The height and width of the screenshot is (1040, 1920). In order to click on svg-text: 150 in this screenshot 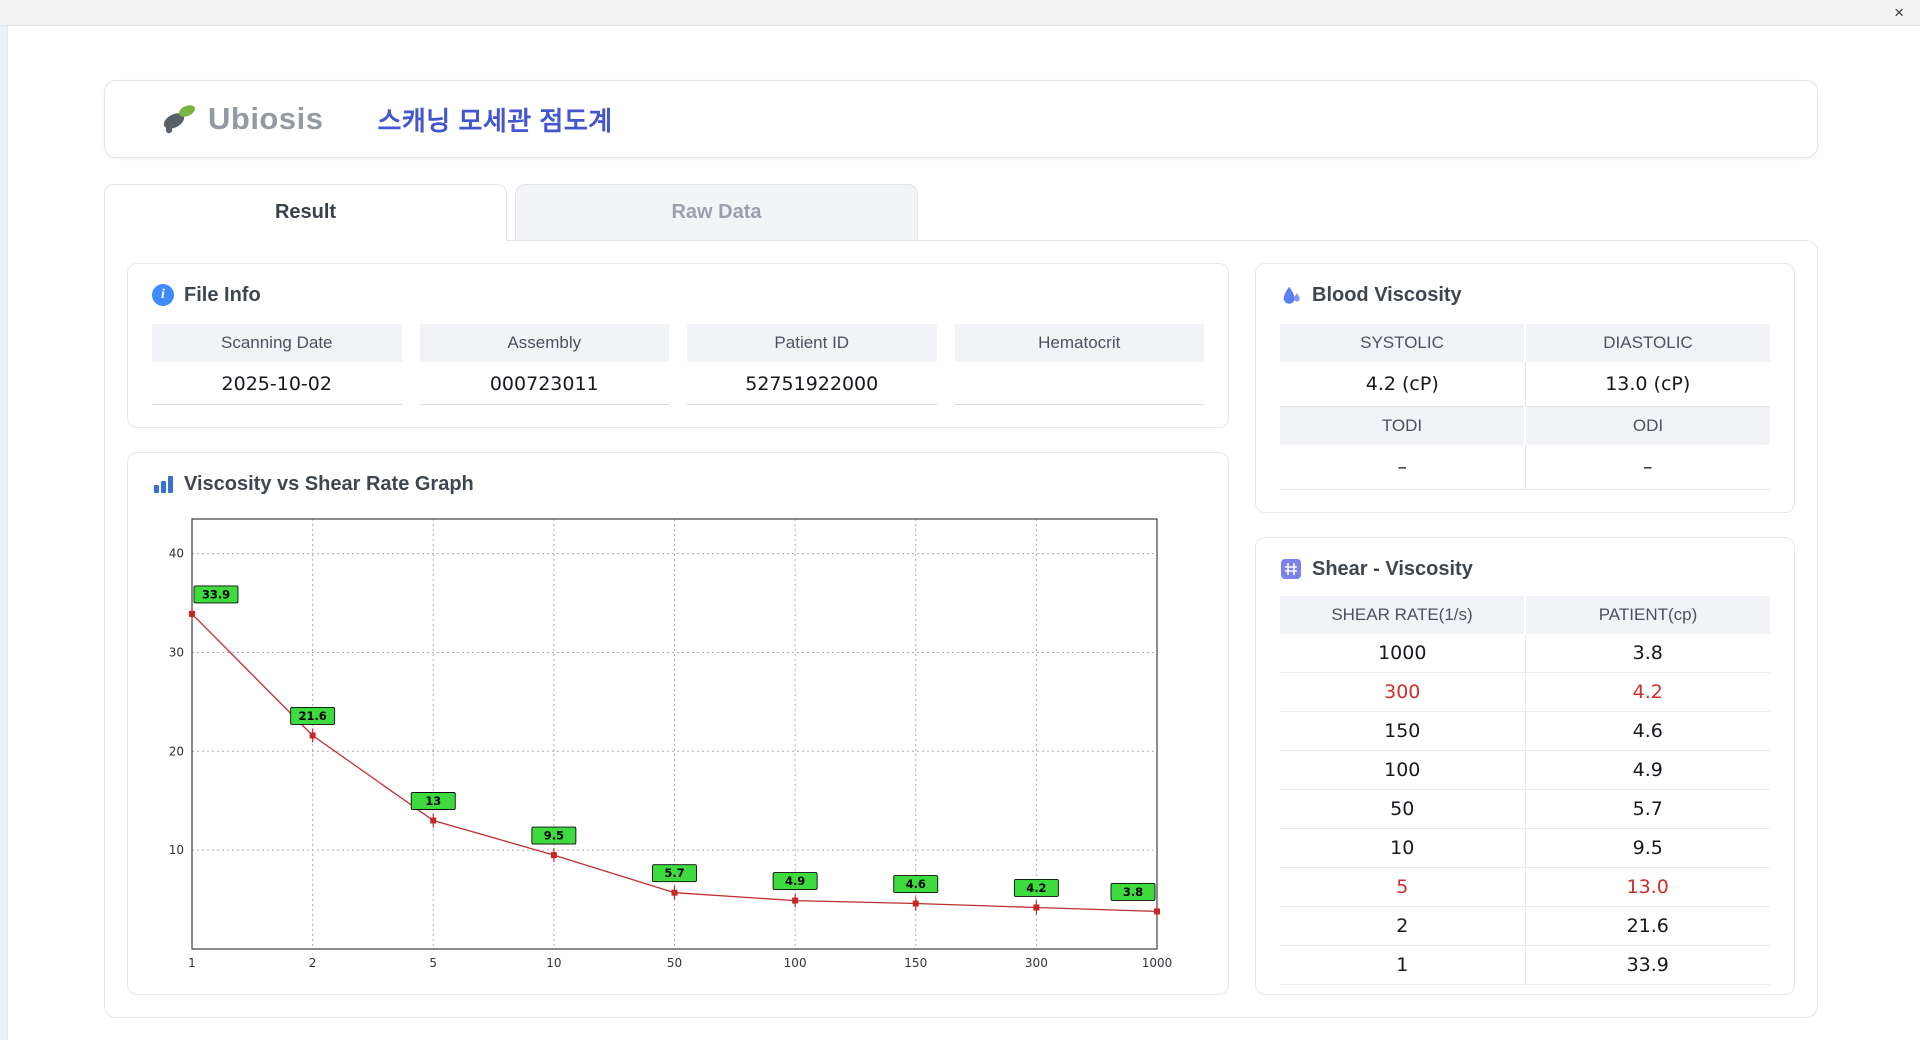, I will do `click(915, 963)`.